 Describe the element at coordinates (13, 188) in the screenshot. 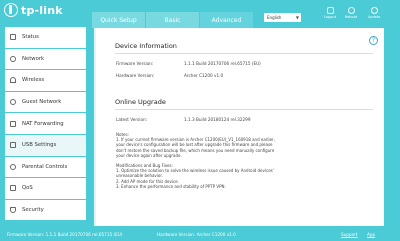

I see `qos-icon` at that location.